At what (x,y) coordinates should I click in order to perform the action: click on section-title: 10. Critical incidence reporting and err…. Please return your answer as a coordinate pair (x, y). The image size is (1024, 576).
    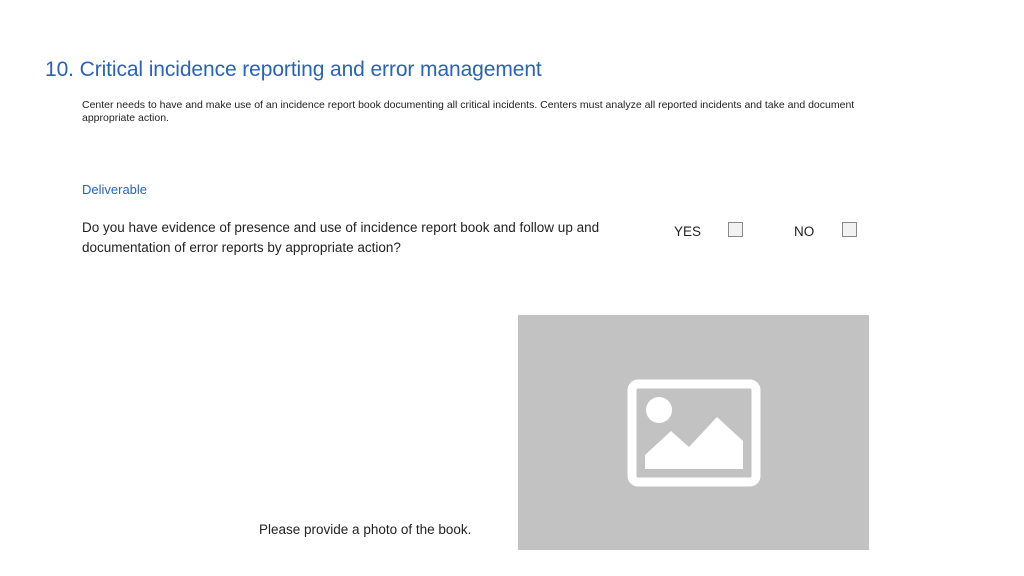
    Looking at the image, I should click on (293, 69).